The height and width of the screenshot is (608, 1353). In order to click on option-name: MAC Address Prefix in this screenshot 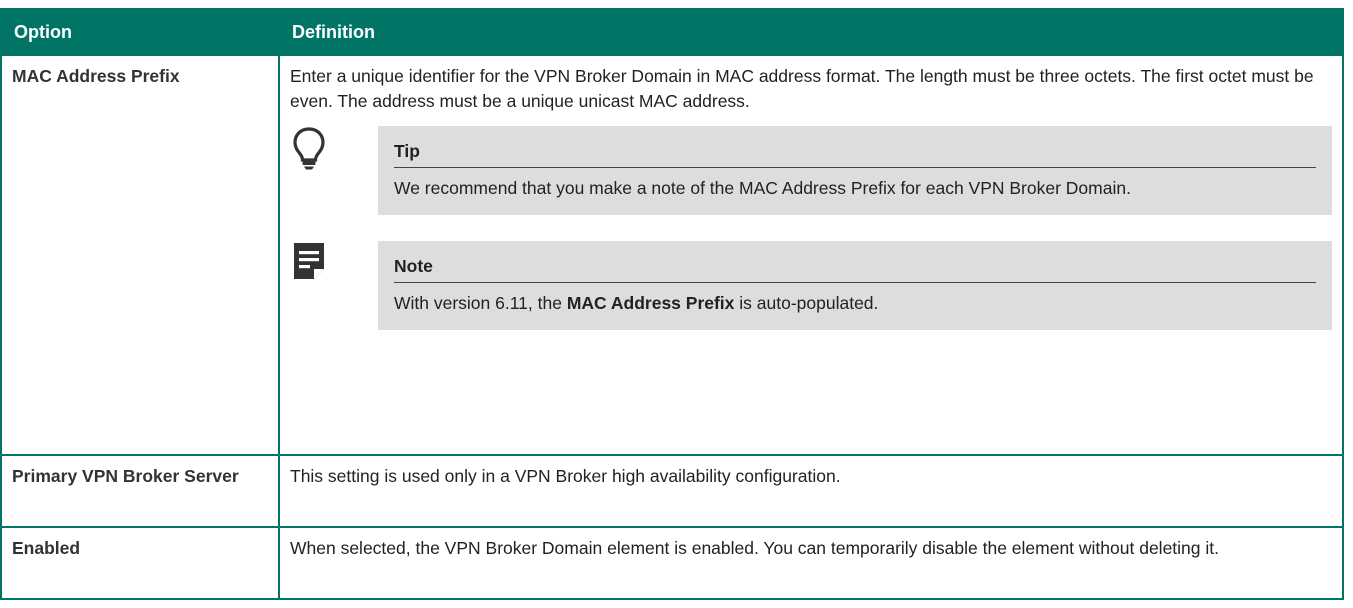, I will do `click(140, 255)`.